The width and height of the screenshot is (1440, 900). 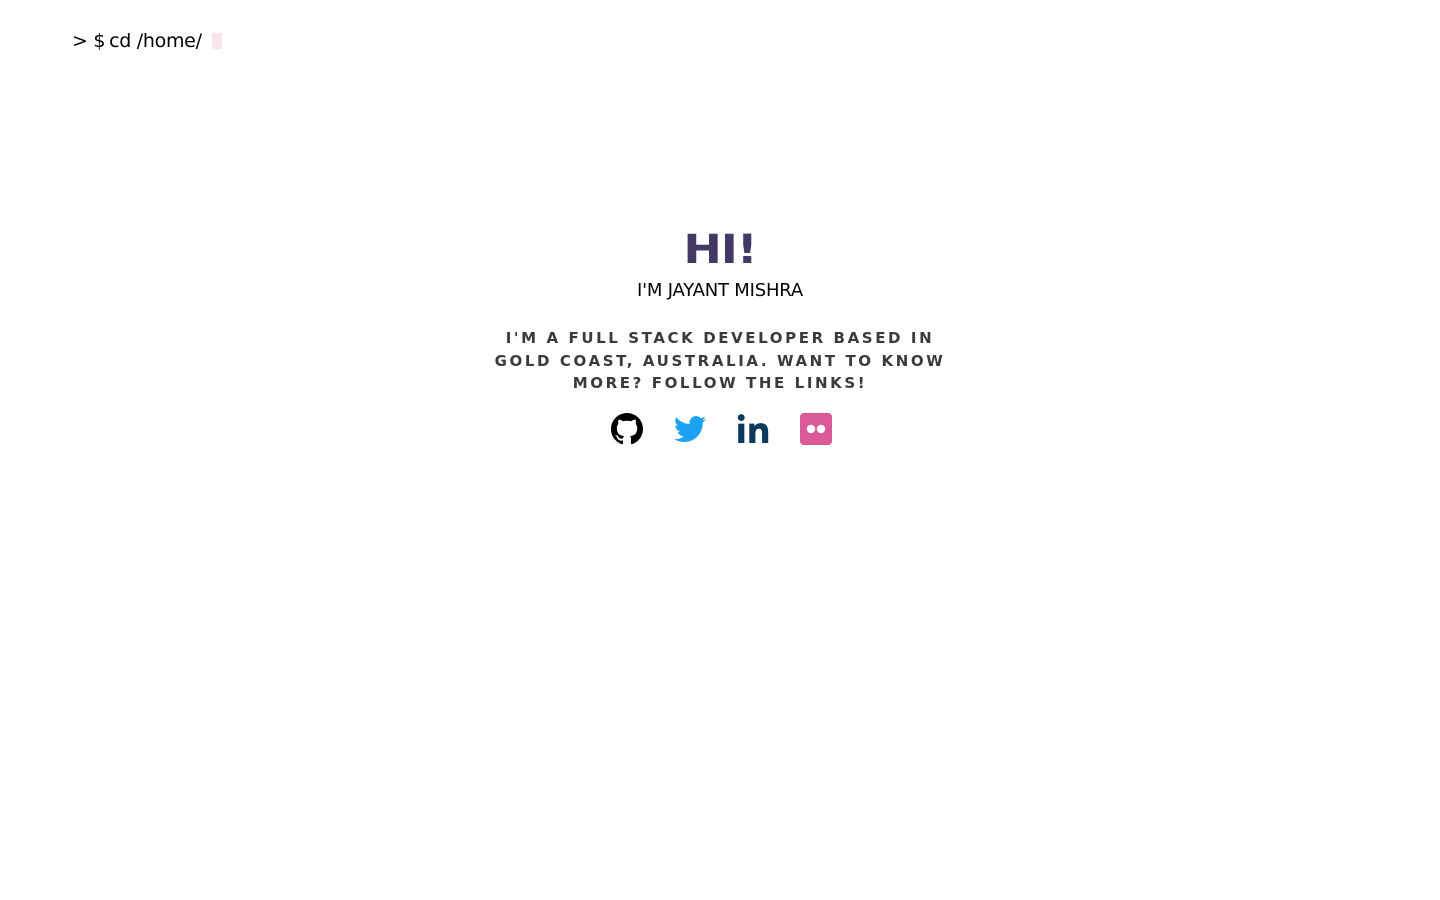 I want to click on linkedin-link, so click(x=753, y=429).